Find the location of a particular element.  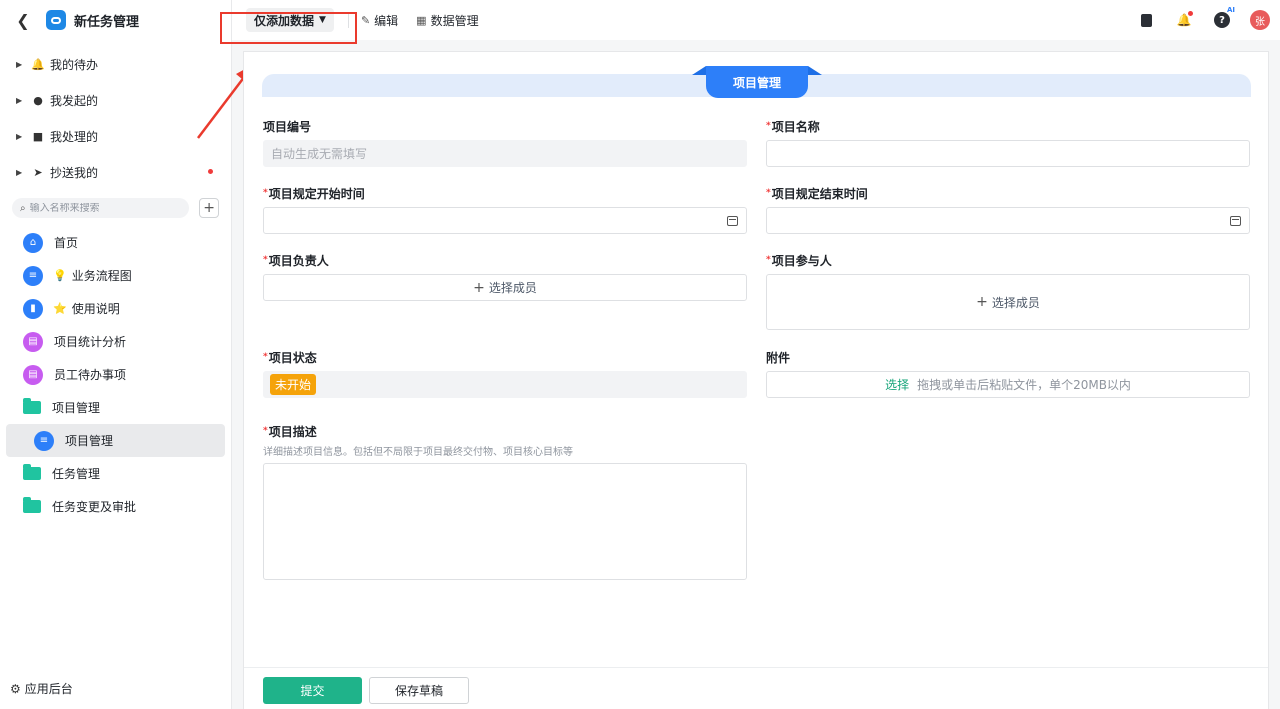

backstage-label: 应用后台 is located at coordinates (48, 689).